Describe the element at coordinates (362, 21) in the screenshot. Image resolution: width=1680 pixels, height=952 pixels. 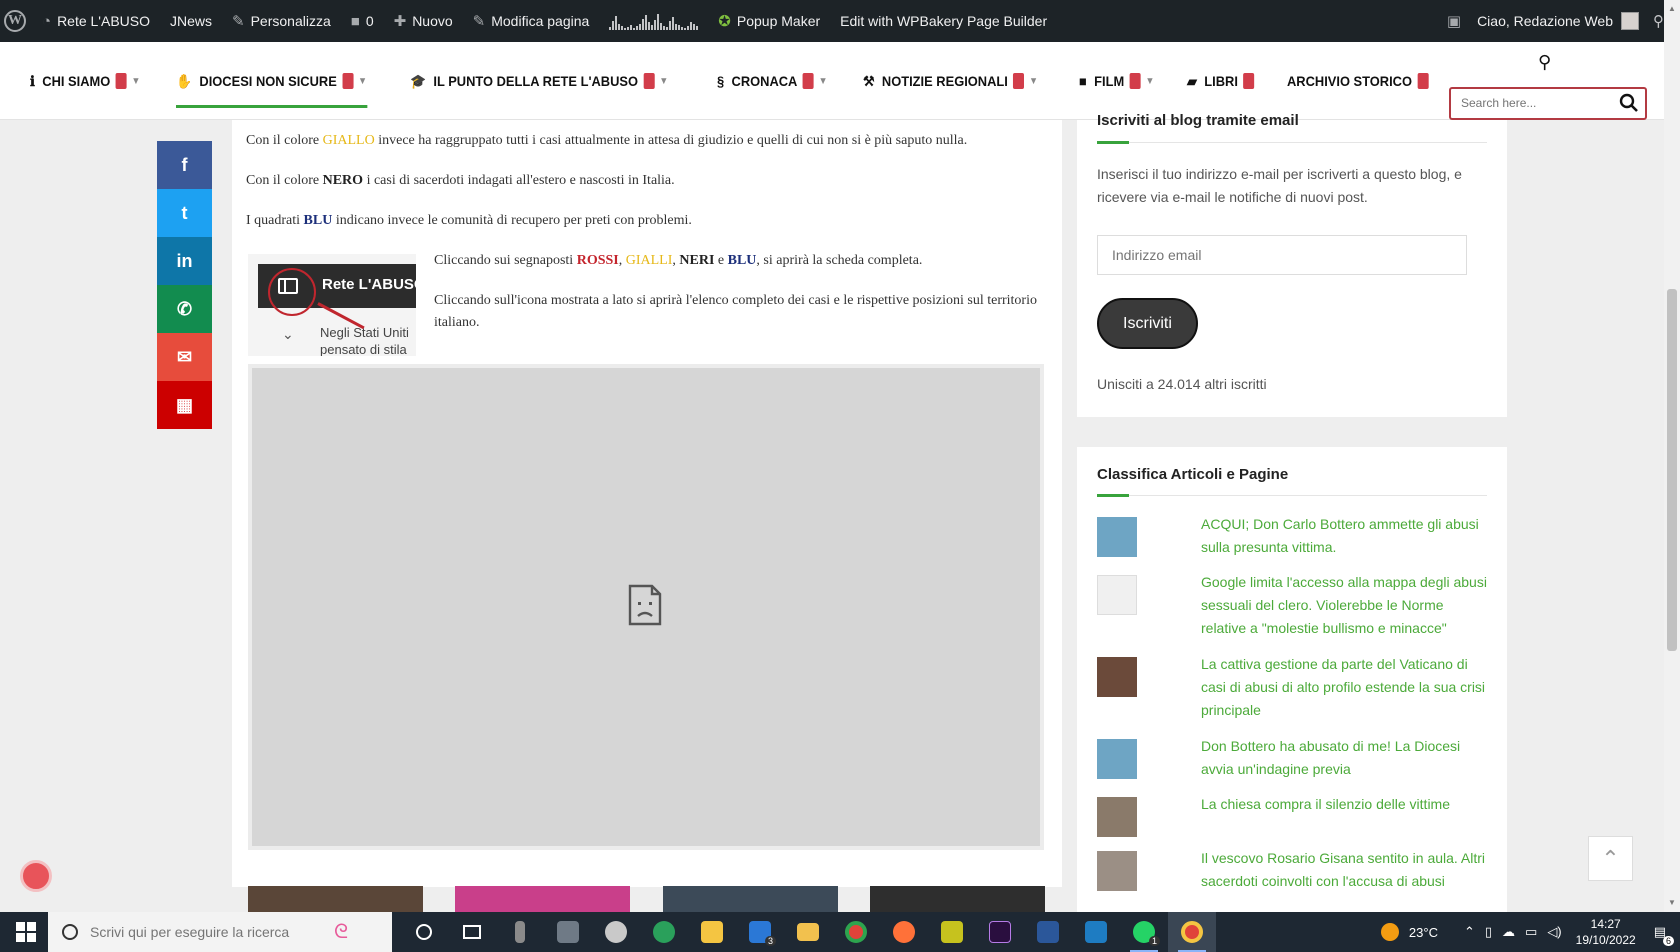
I see `admin-comments: ■ 0` at that location.